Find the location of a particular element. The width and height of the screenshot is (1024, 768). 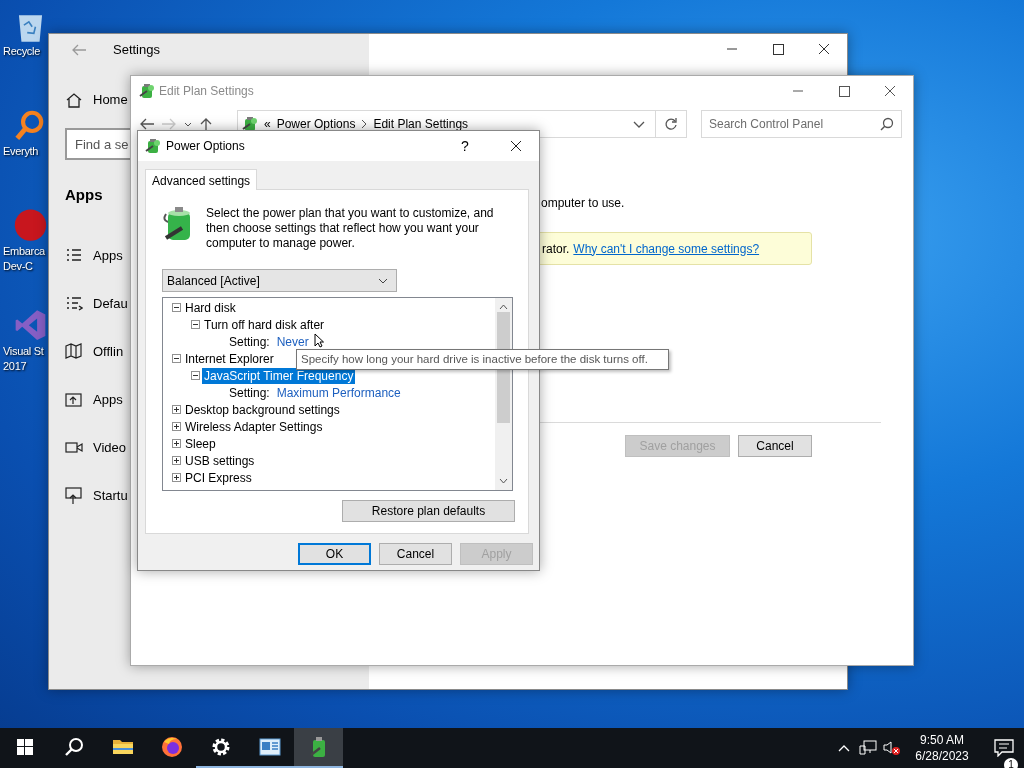

search-icon is located at coordinates (73, 747).